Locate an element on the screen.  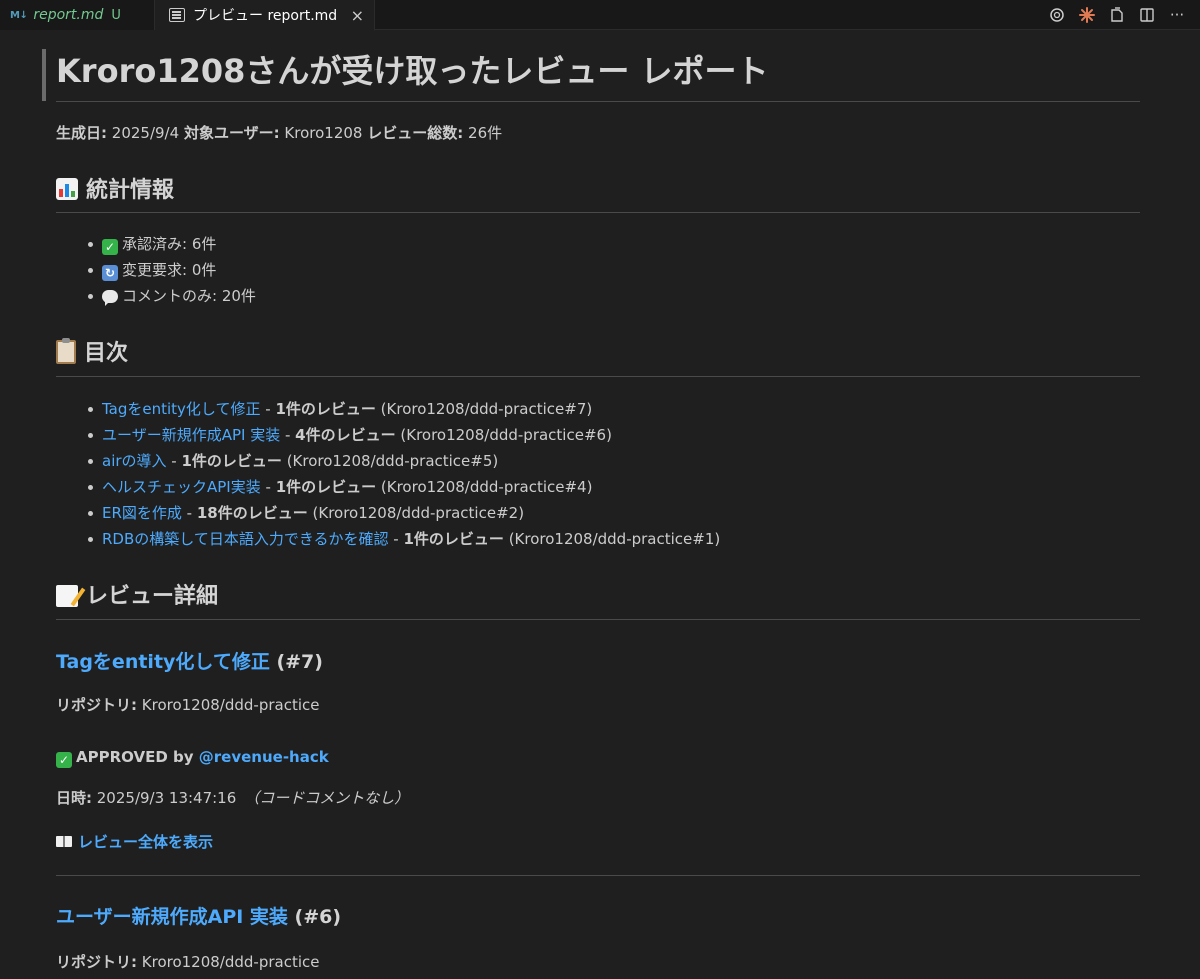
toc-link: ユーザー新規作成API 実装 is located at coordinates (191, 435).